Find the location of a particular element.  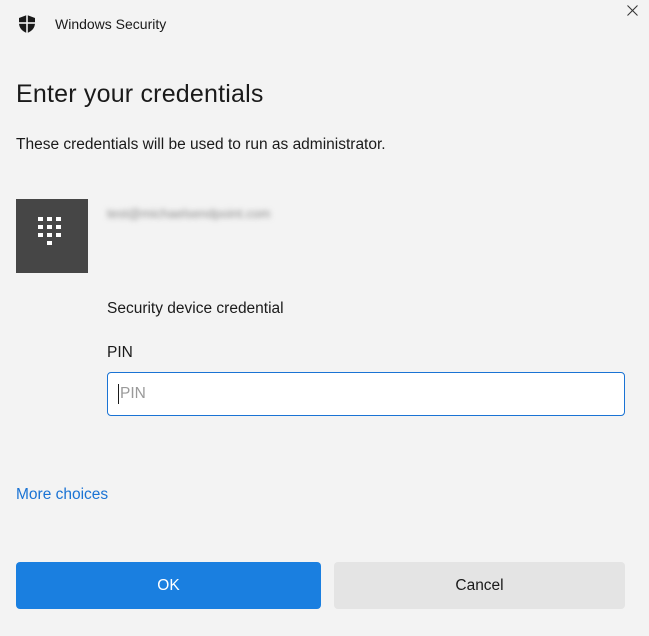

close-button is located at coordinates (632, 14).